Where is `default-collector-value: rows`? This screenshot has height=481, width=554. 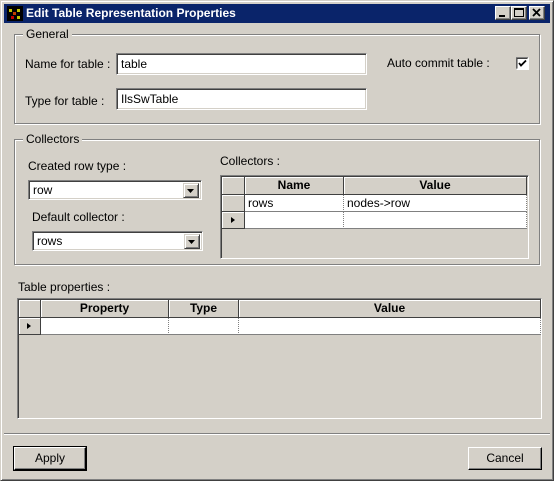 default-collector-value: rows is located at coordinates (50, 241).